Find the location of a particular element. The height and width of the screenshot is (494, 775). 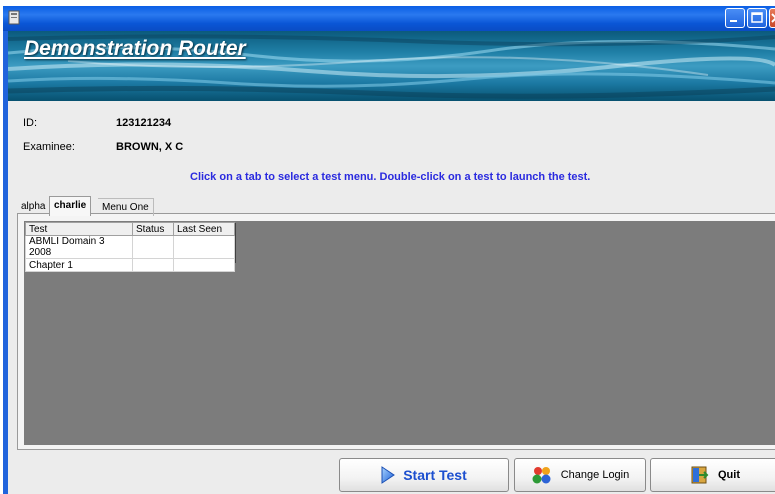

tab-alpha: alpha is located at coordinates (33, 206).